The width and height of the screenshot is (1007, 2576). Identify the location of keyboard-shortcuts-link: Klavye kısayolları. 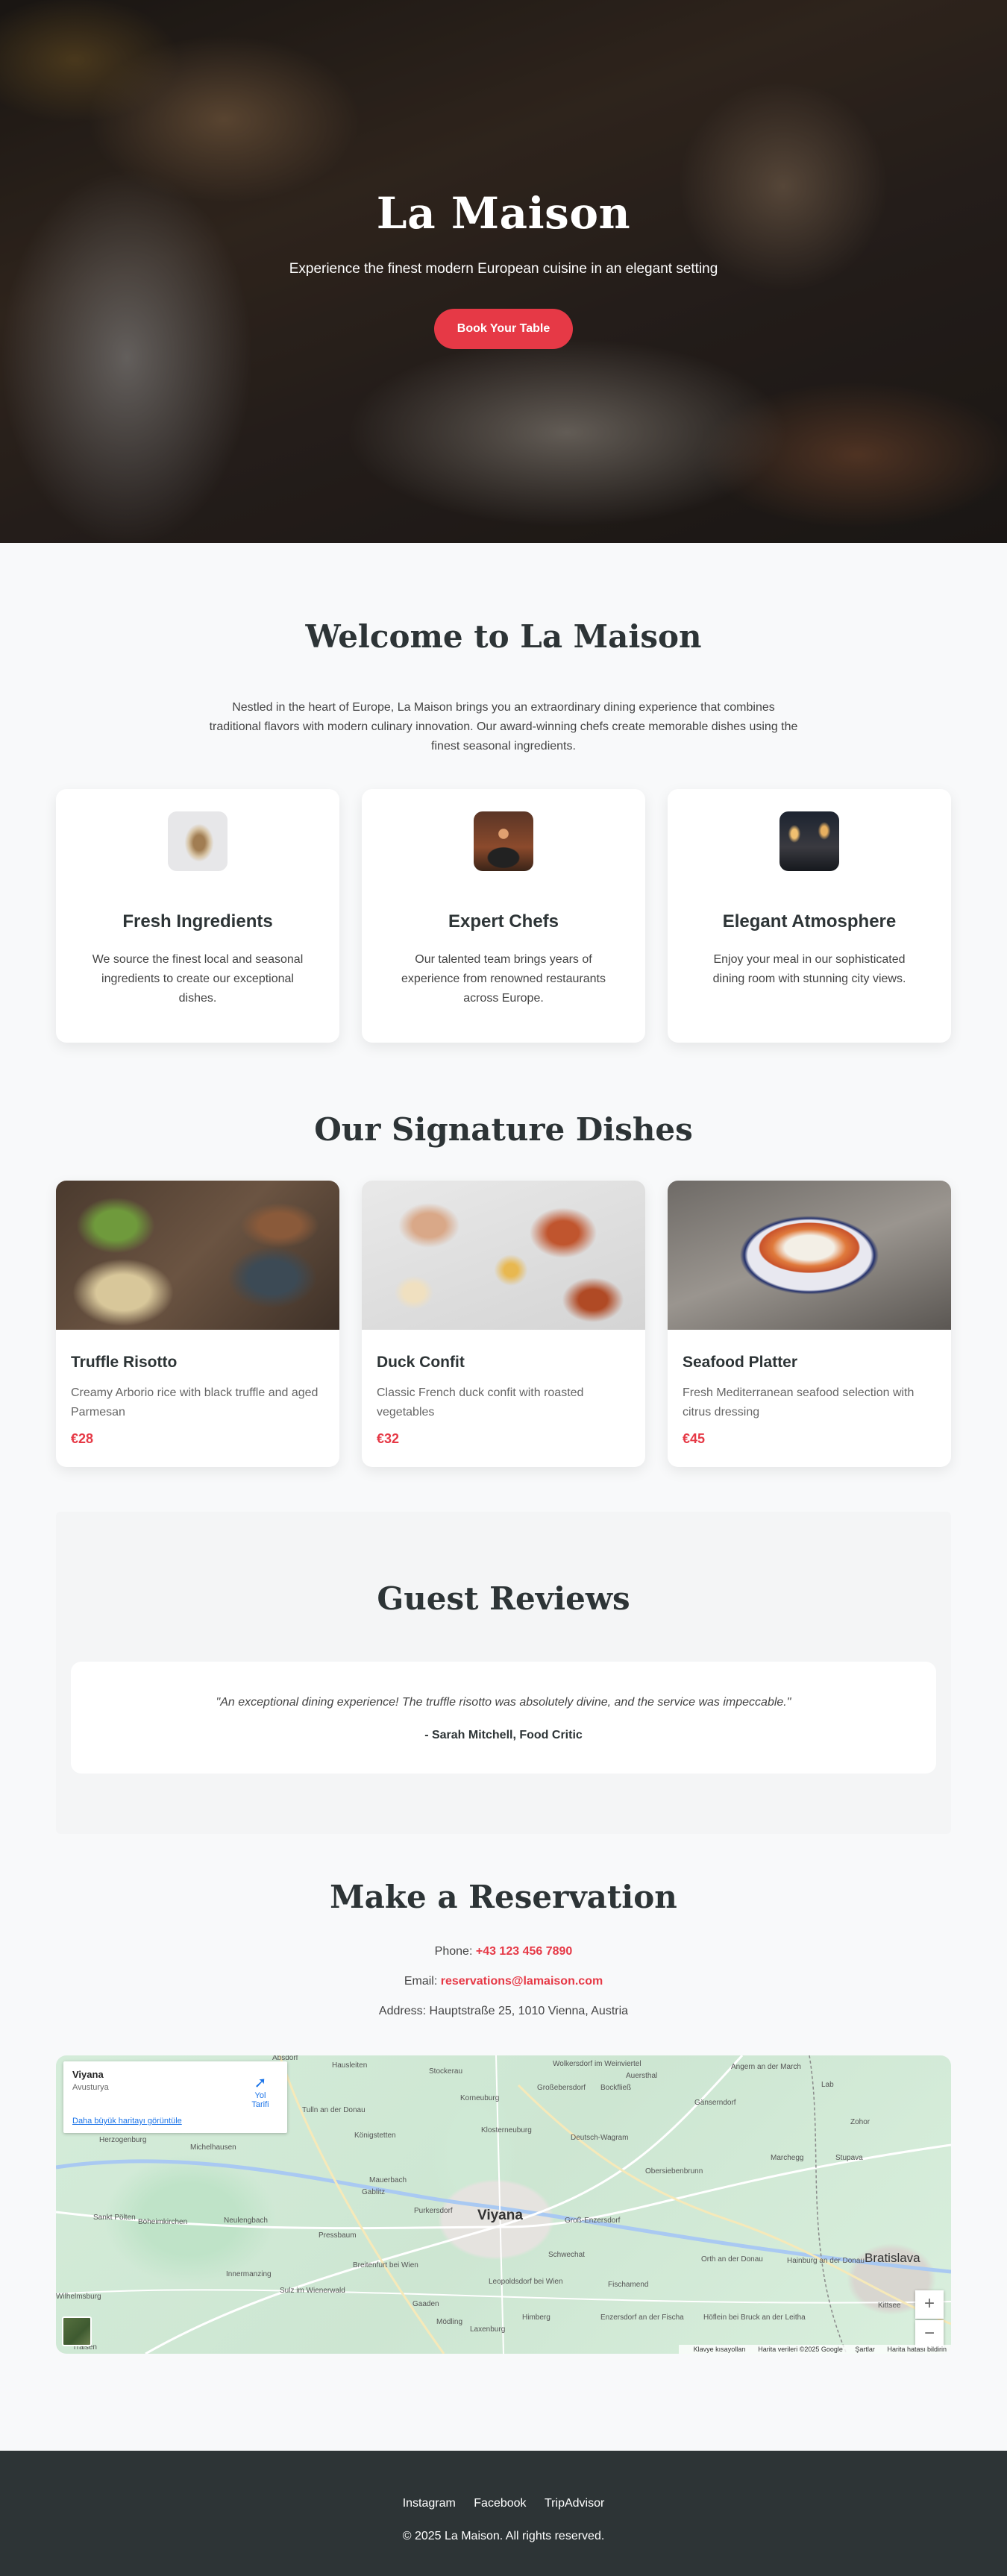
(720, 2349).